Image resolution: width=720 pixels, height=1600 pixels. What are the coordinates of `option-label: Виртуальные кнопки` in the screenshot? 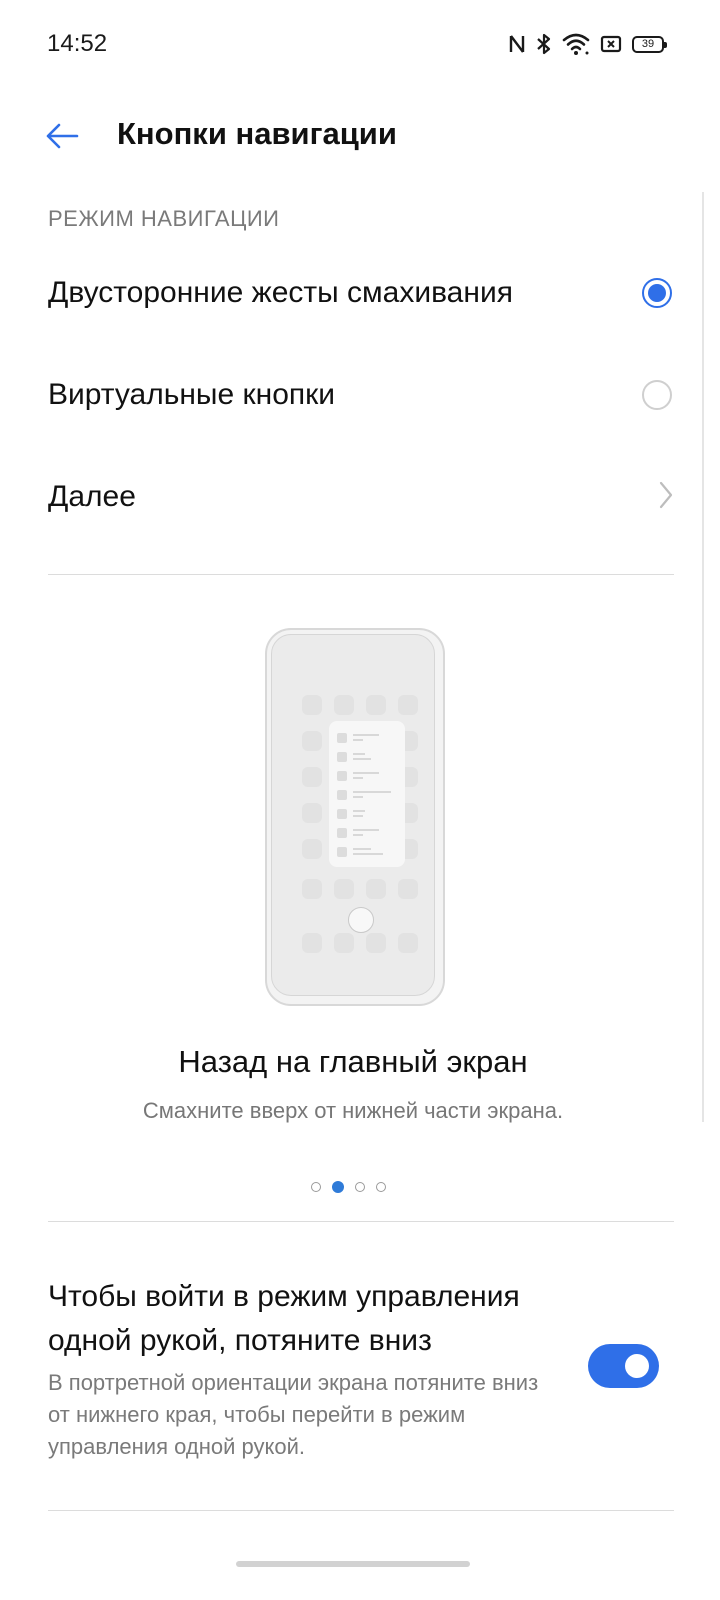 It's located at (192, 394).